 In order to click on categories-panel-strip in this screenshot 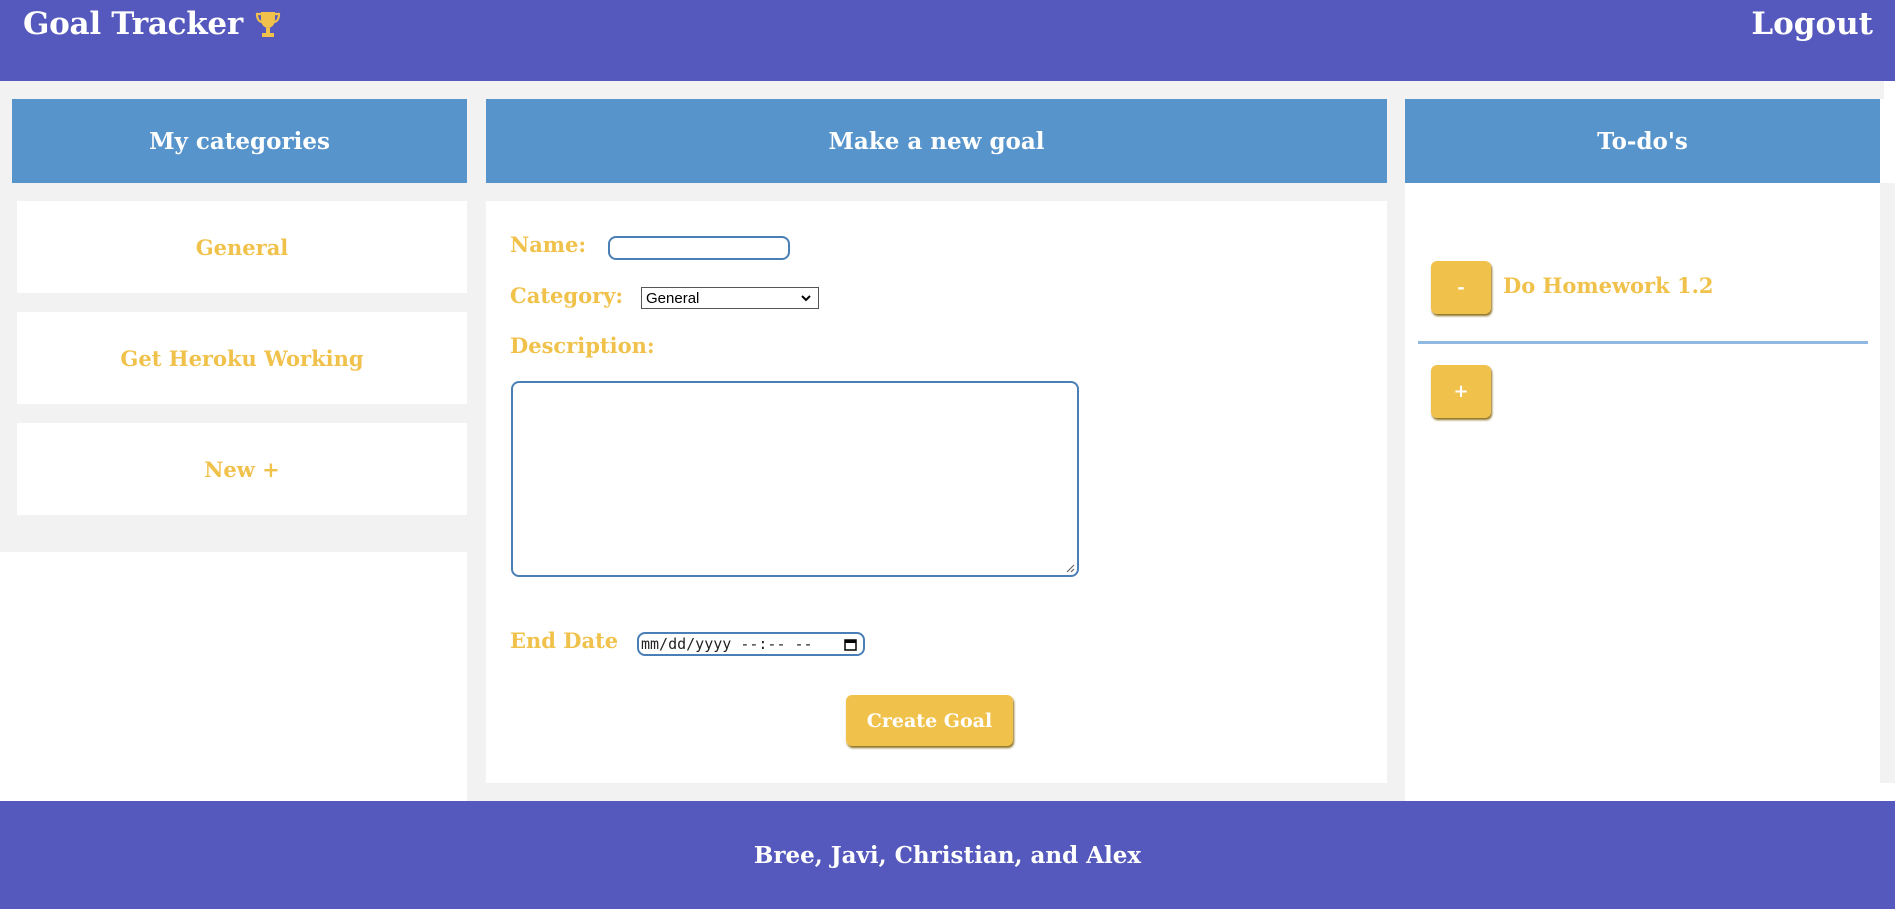, I will do `click(476, 441)`.